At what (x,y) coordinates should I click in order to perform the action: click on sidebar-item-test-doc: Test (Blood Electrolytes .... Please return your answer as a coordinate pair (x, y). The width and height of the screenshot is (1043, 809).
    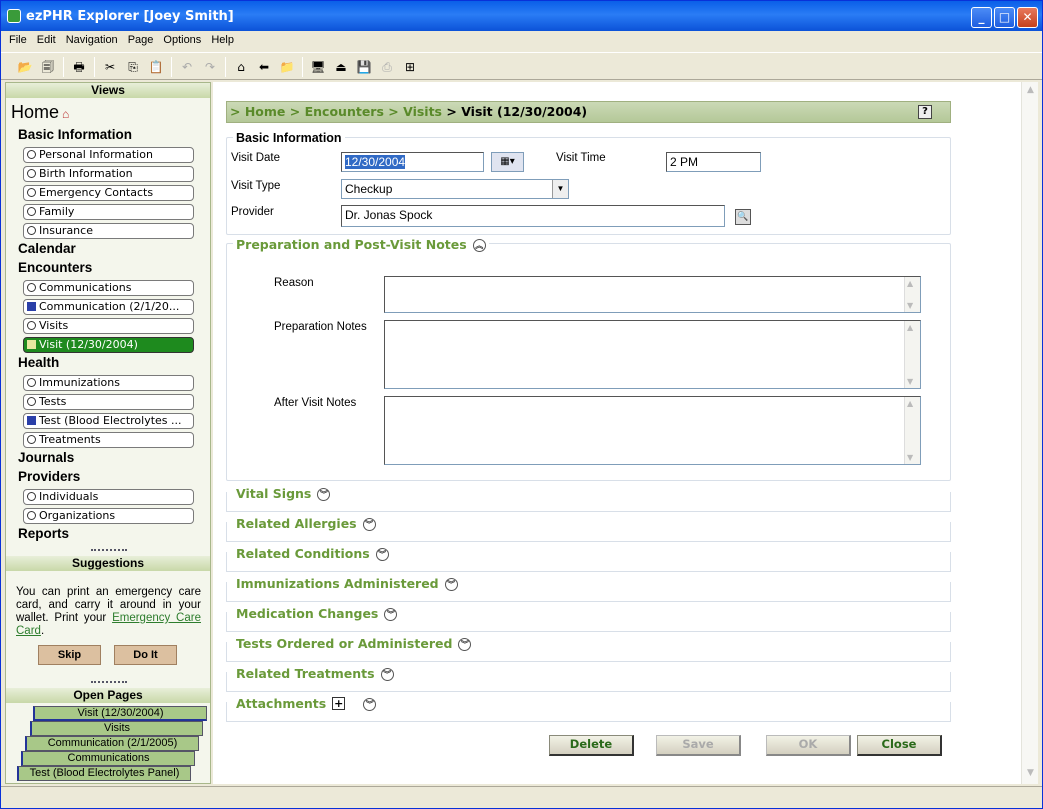
    Looking at the image, I should click on (108, 421).